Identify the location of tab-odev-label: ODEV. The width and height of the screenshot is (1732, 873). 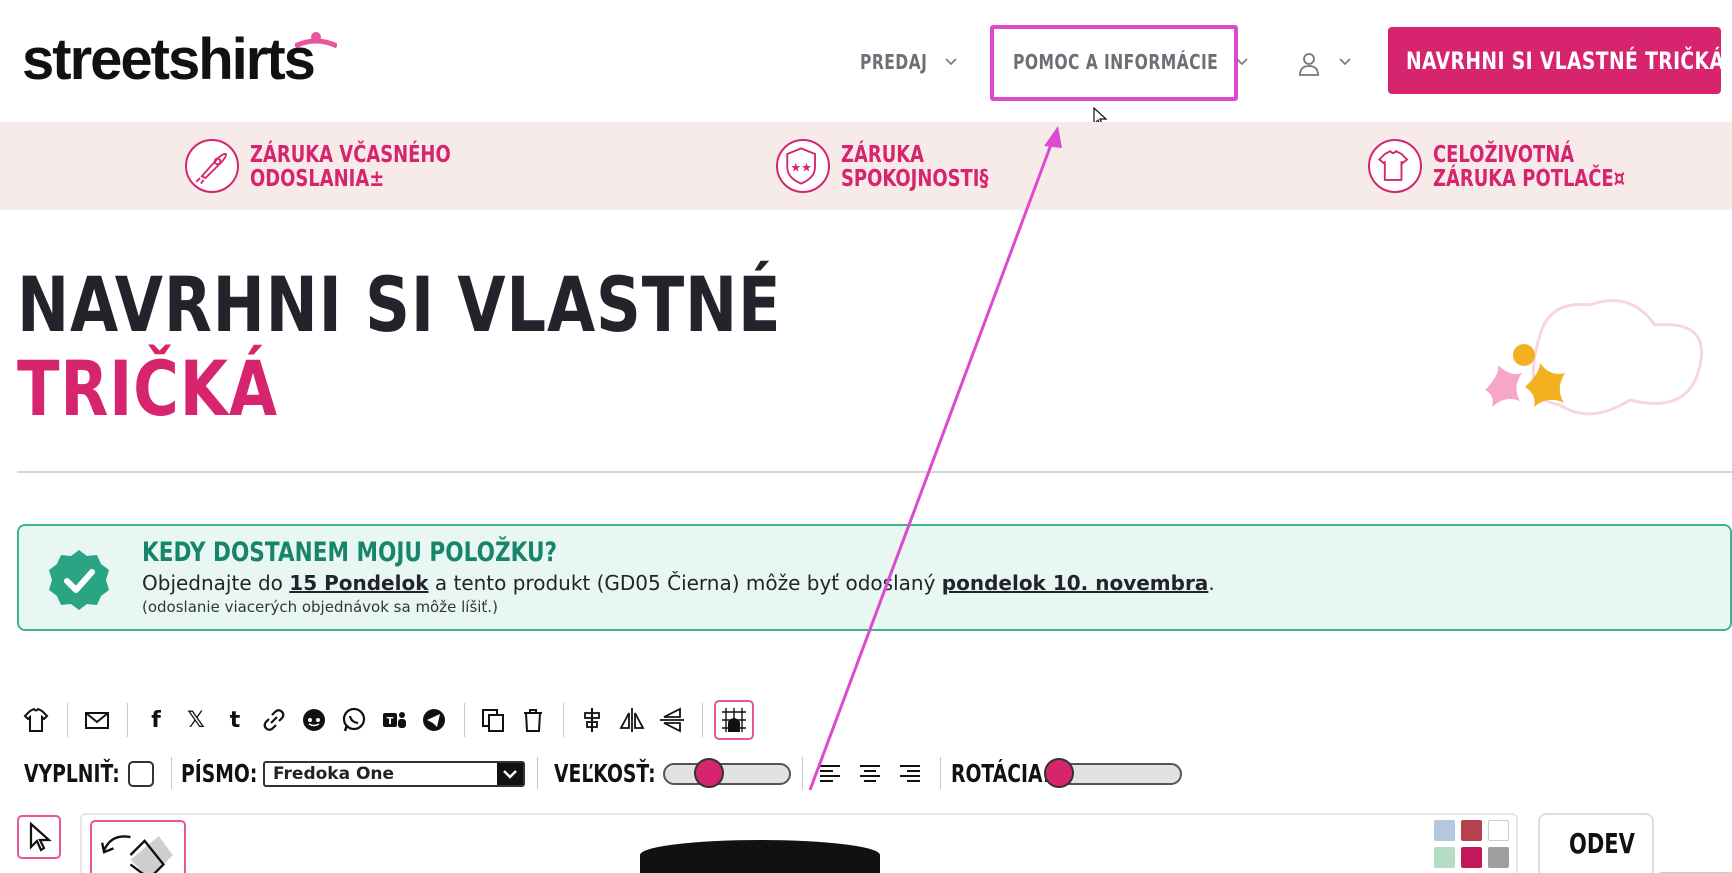
(1602, 843).